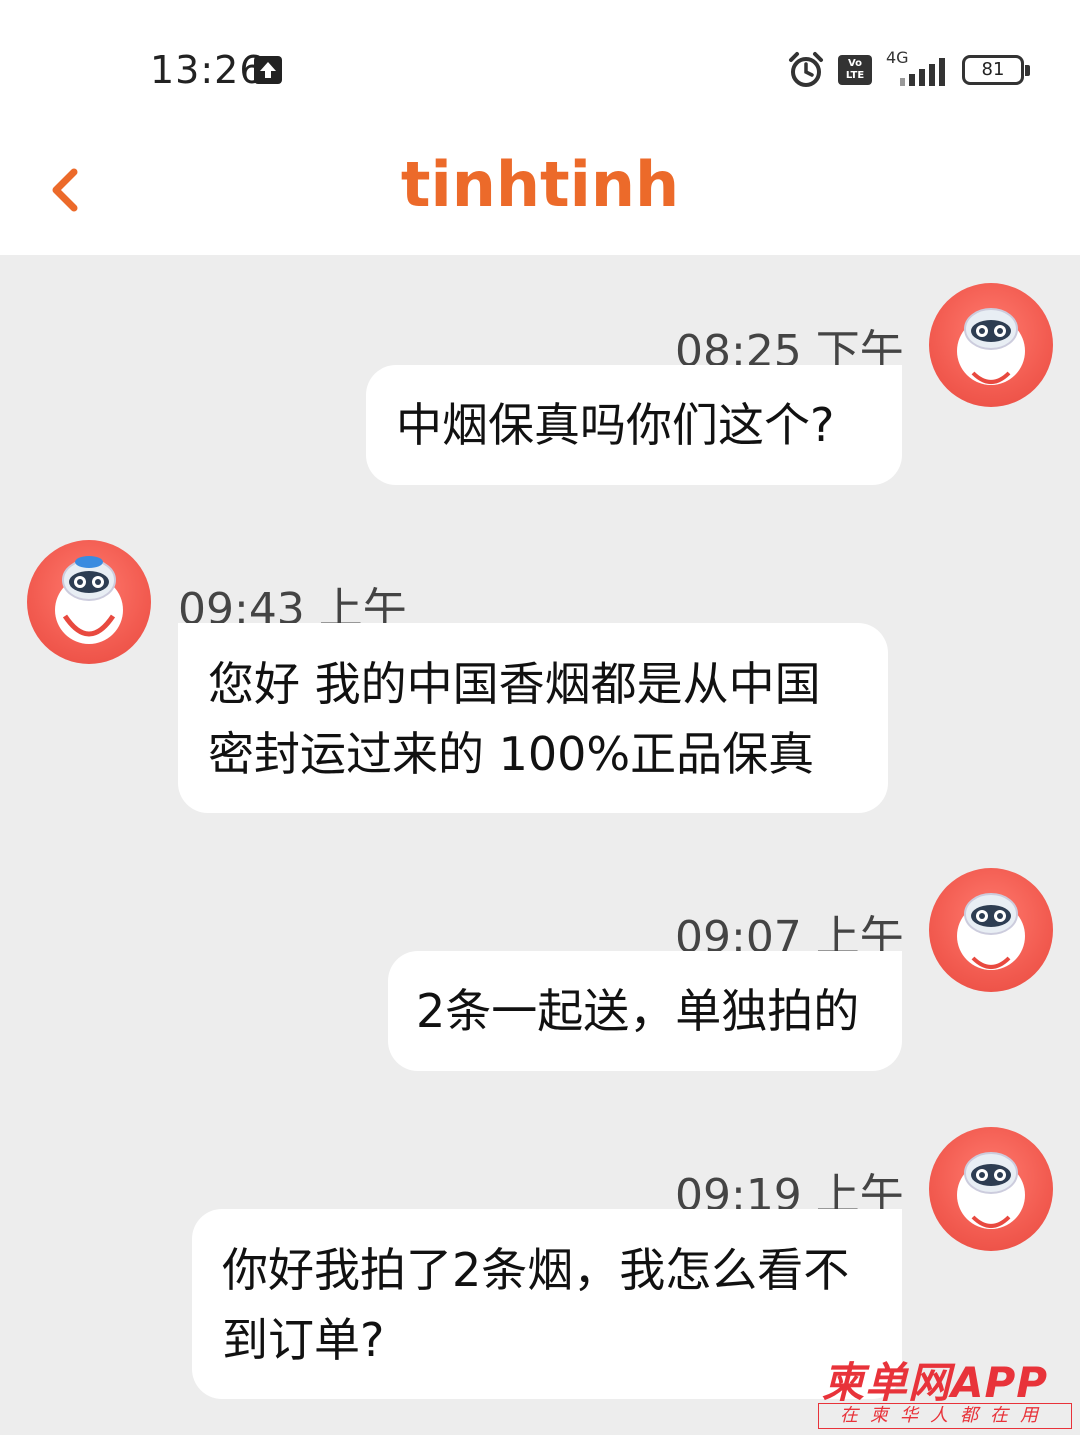 This screenshot has width=1080, height=1435. I want to click on message-text: 中烟保真吗你们这个?, so click(615, 425).